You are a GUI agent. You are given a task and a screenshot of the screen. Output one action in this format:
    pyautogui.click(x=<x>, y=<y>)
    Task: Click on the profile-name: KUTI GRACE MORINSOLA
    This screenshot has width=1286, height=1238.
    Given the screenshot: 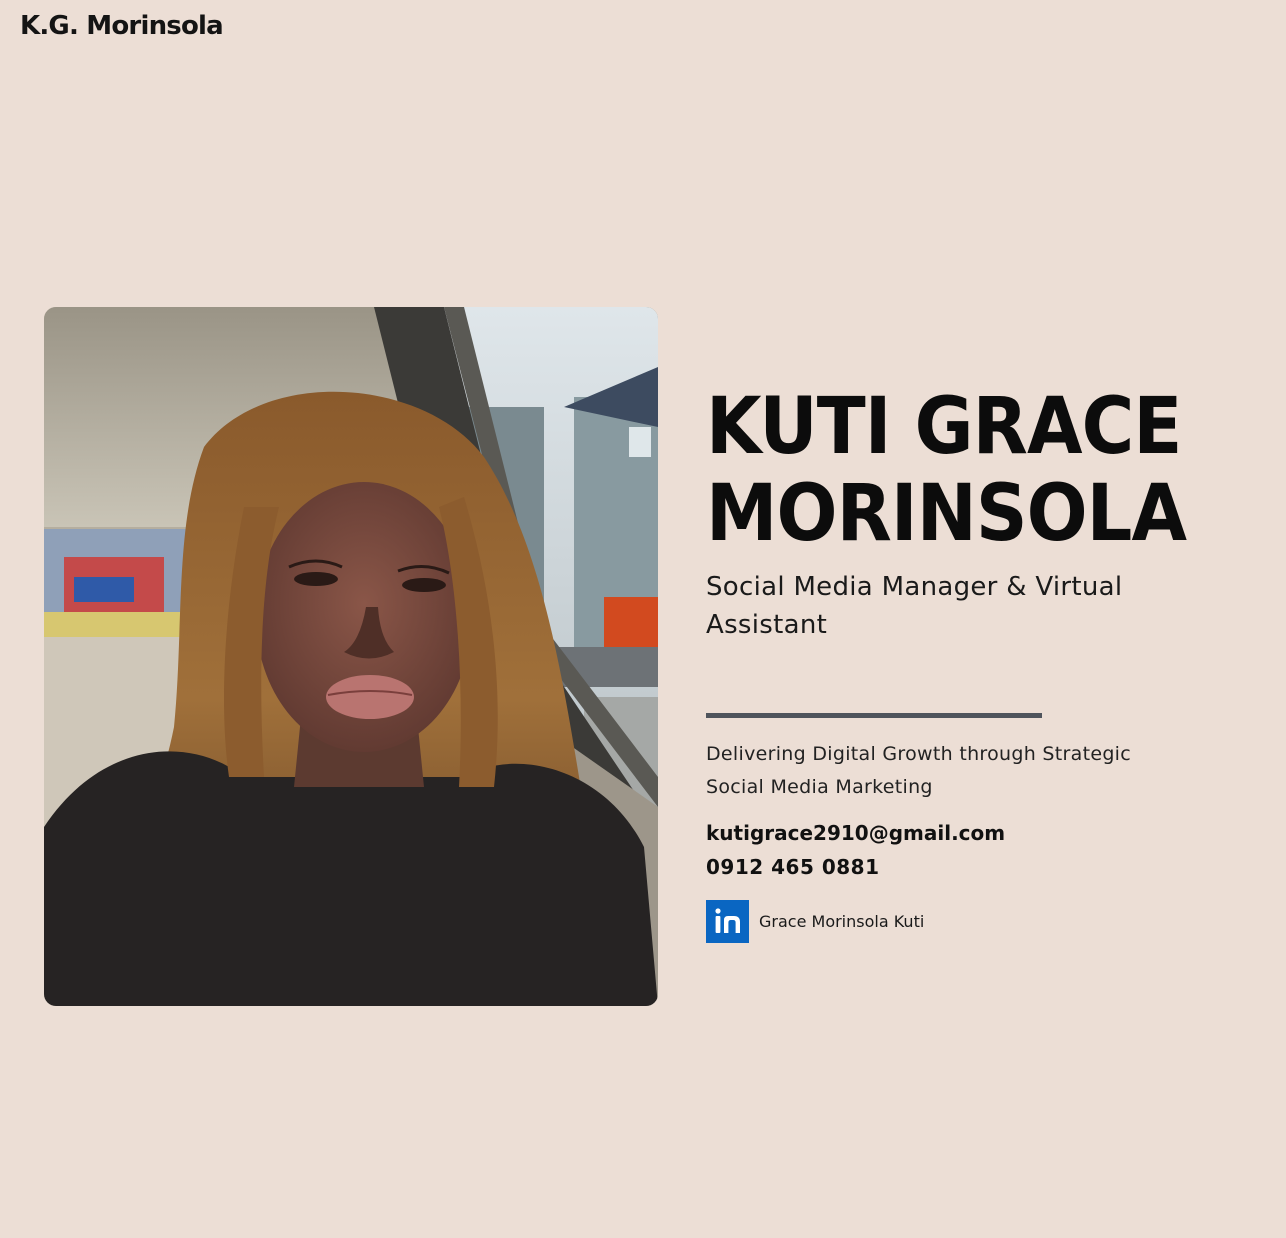 What is the action you would take?
    pyautogui.click(x=946, y=470)
    